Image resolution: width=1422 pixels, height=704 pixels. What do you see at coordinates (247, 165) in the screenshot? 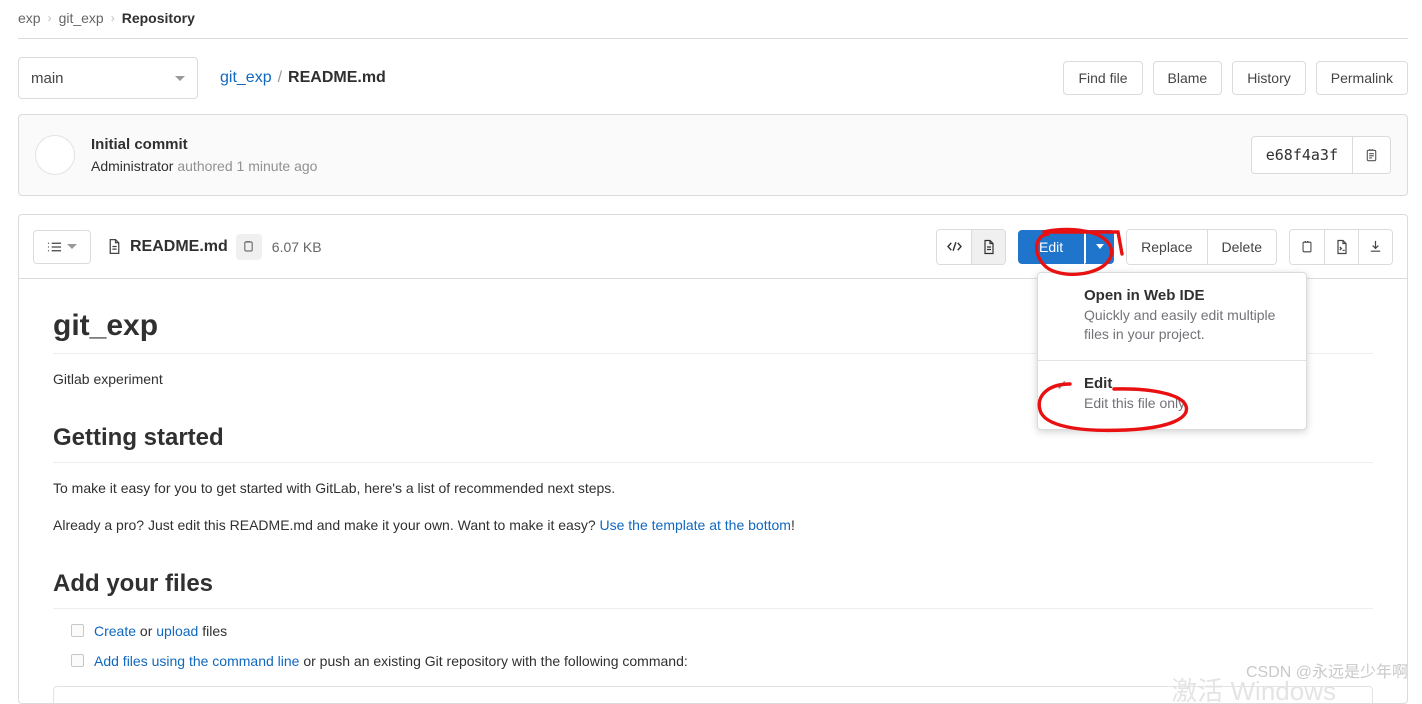
I see `commit-timestamp: authored 1 minute ago` at bounding box center [247, 165].